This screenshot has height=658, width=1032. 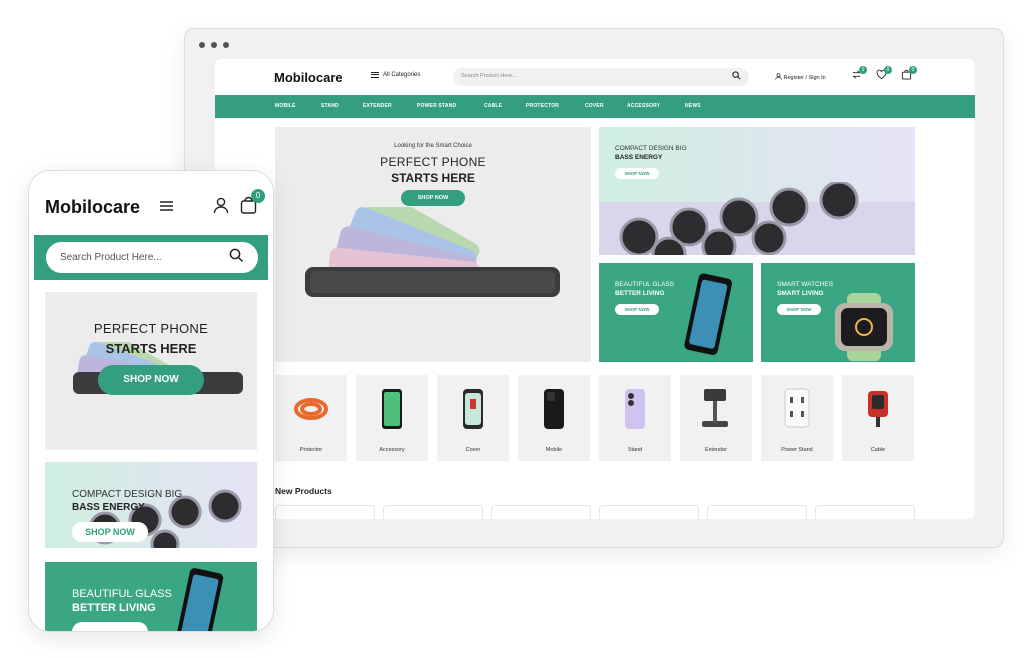 I want to click on mobile-logo: Mobilocare, so click(x=92, y=207).